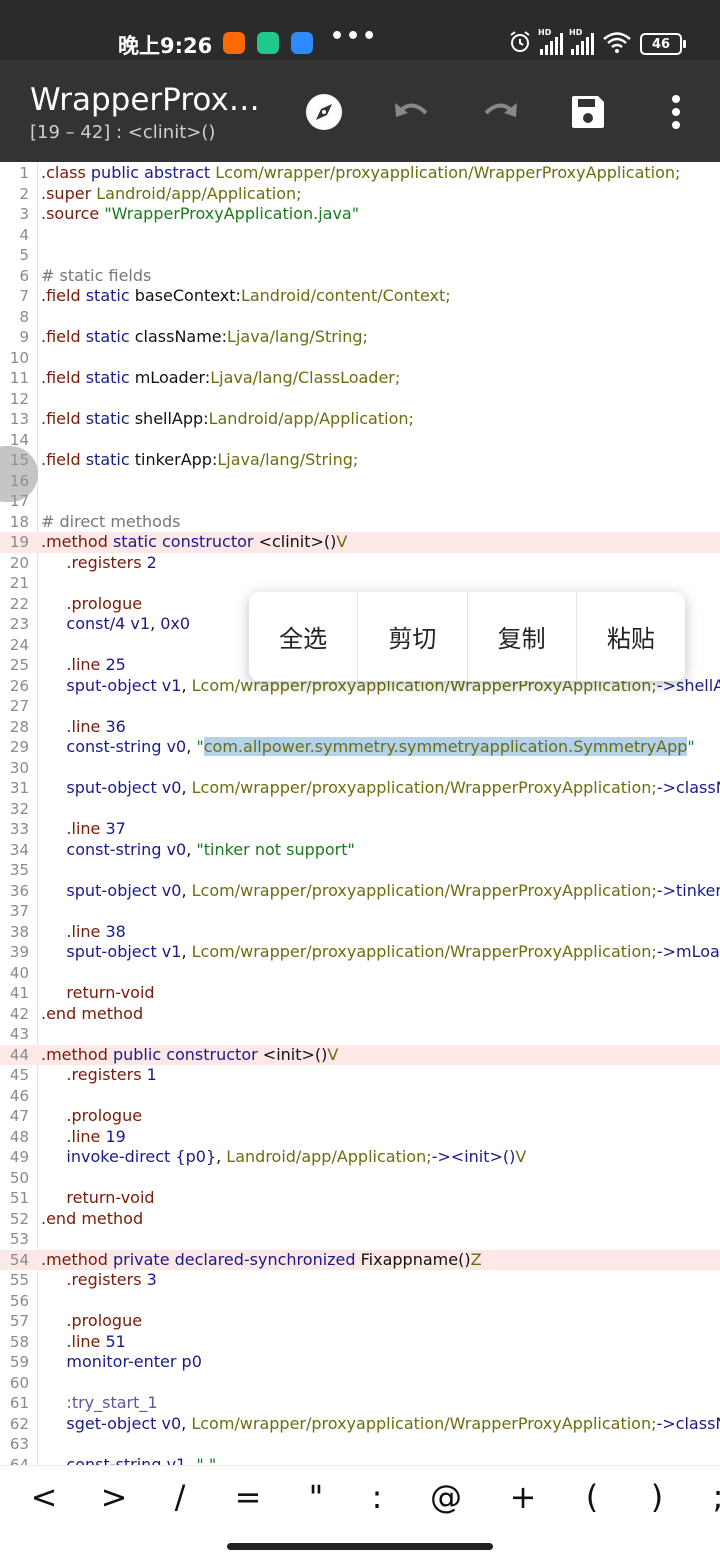  What do you see at coordinates (360, 255) in the screenshot?
I see `code-line: 5` at bounding box center [360, 255].